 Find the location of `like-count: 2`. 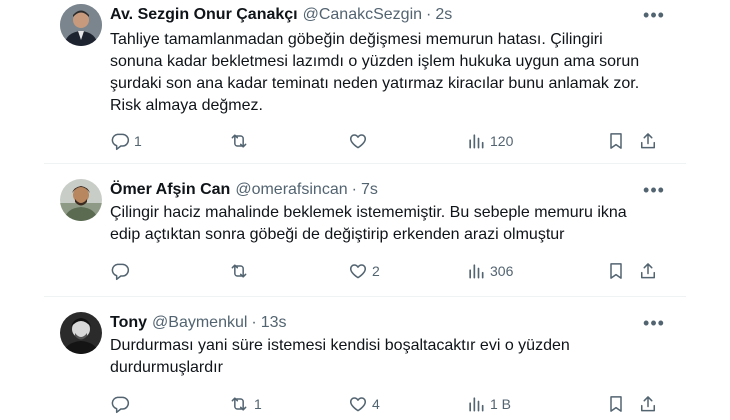

like-count: 2 is located at coordinates (376, 271).